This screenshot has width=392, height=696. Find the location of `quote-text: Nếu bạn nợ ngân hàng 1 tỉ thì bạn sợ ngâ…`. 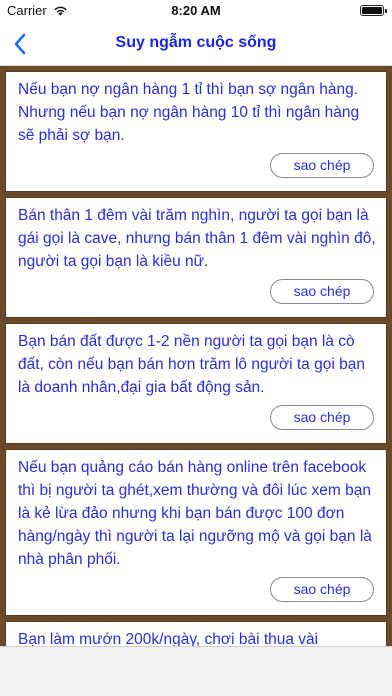

quote-text: Nếu bạn nợ ngân hàng 1 tỉ thì bạn sợ ngâ… is located at coordinates (189, 112).